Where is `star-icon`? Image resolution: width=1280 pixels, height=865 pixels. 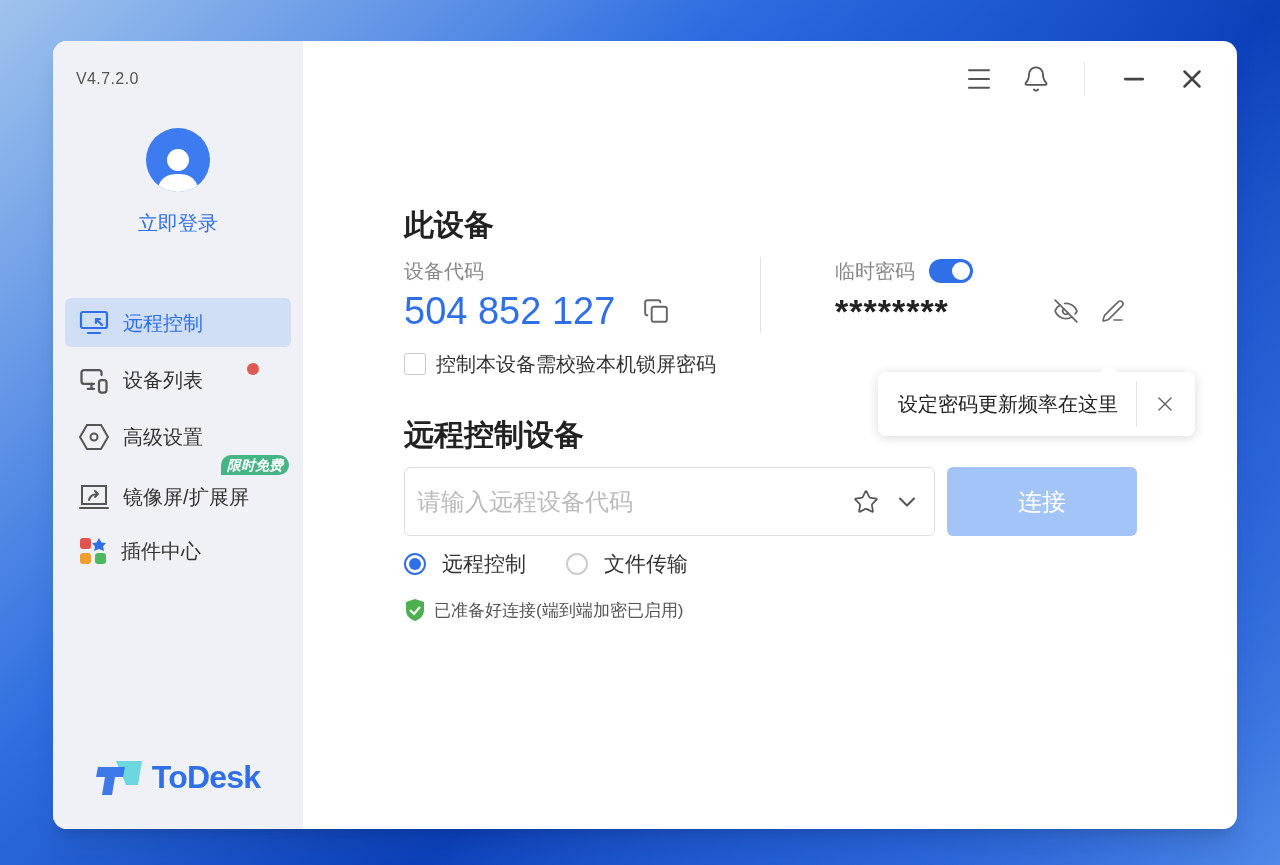 star-icon is located at coordinates (866, 501).